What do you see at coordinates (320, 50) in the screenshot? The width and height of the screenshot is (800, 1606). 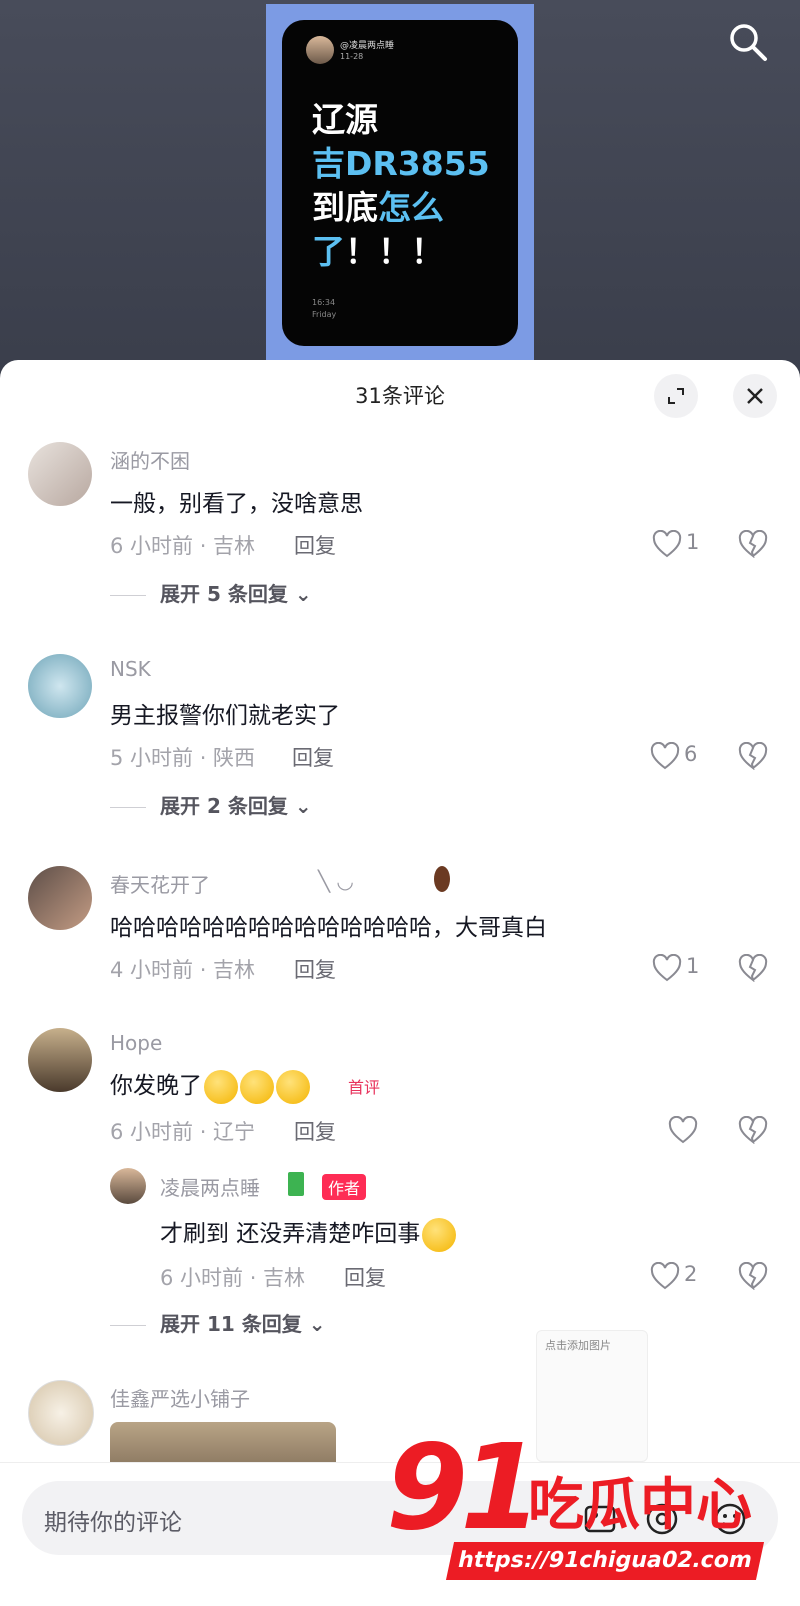 I see `phone-avatar` at bounding box center [320, 50].